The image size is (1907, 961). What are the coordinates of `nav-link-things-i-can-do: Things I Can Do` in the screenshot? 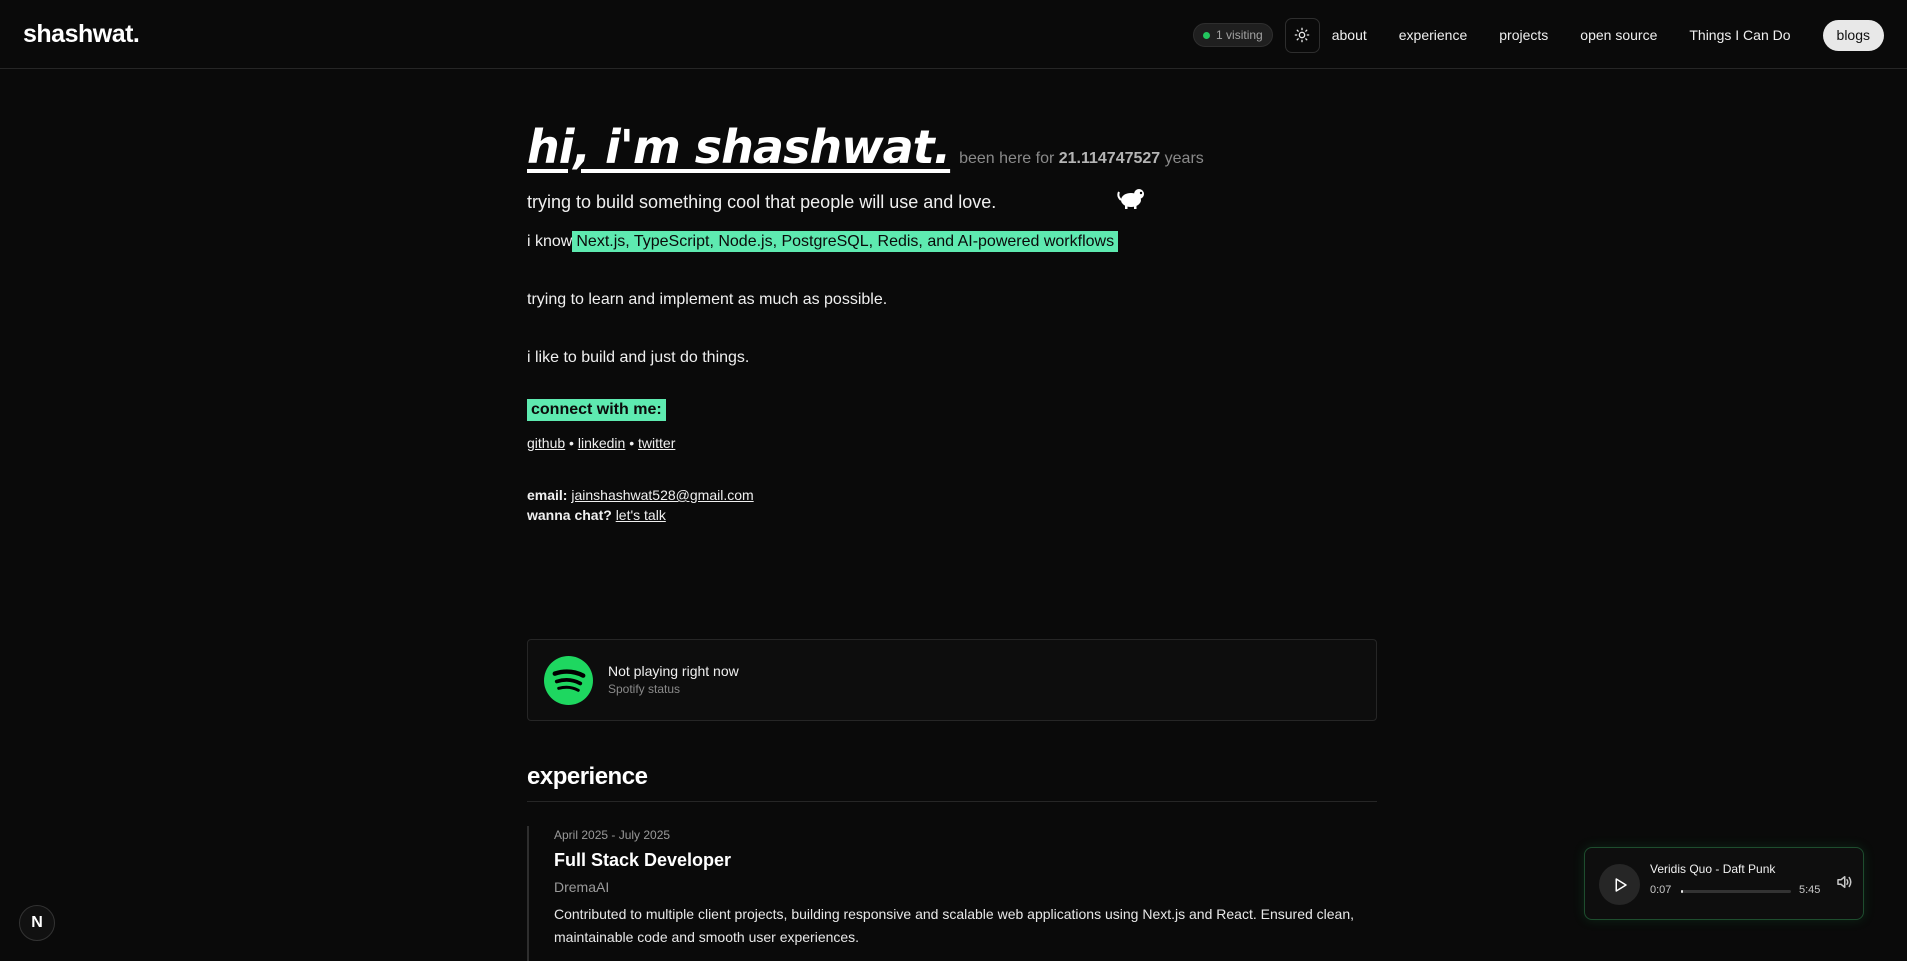 It's located at (1739, 35).